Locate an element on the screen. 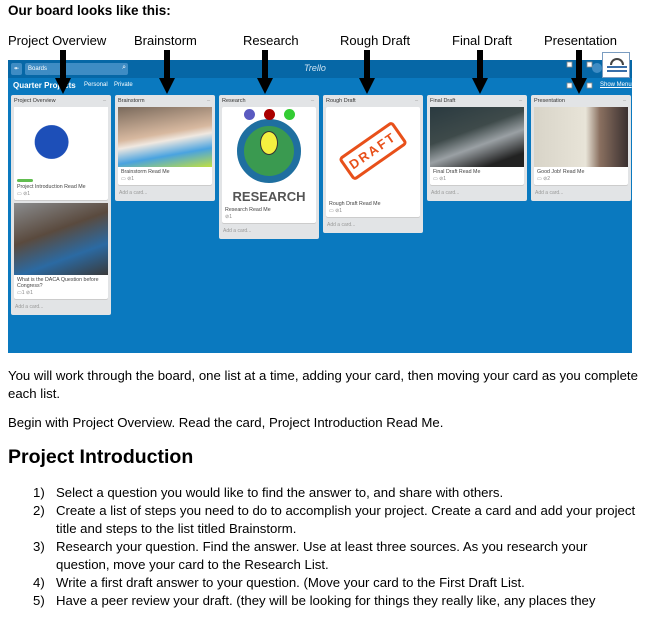 Image resolution: width=661 pixels, height=619 pixels. item-number: 1) is located at coordinates (39, 492).